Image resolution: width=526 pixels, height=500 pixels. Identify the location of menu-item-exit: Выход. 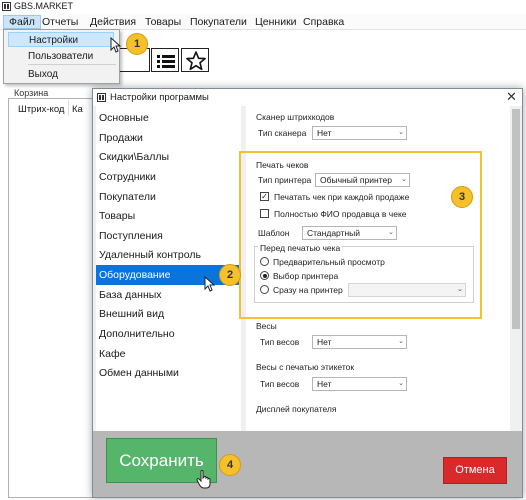
(61, 74).